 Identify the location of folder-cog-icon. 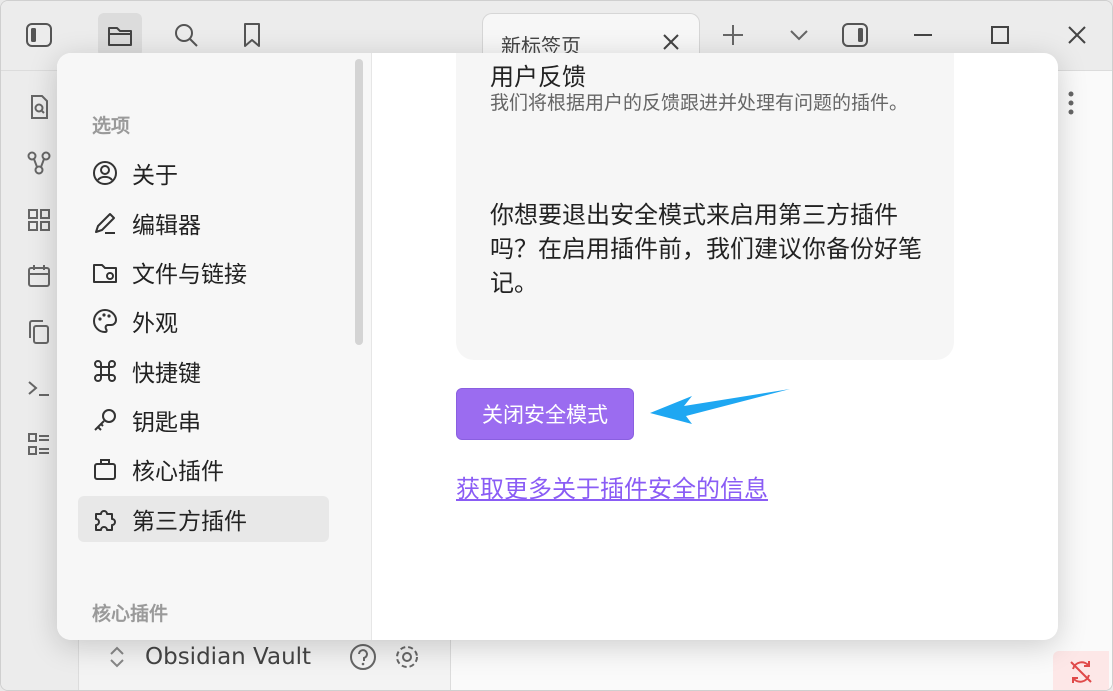
(105, 272).